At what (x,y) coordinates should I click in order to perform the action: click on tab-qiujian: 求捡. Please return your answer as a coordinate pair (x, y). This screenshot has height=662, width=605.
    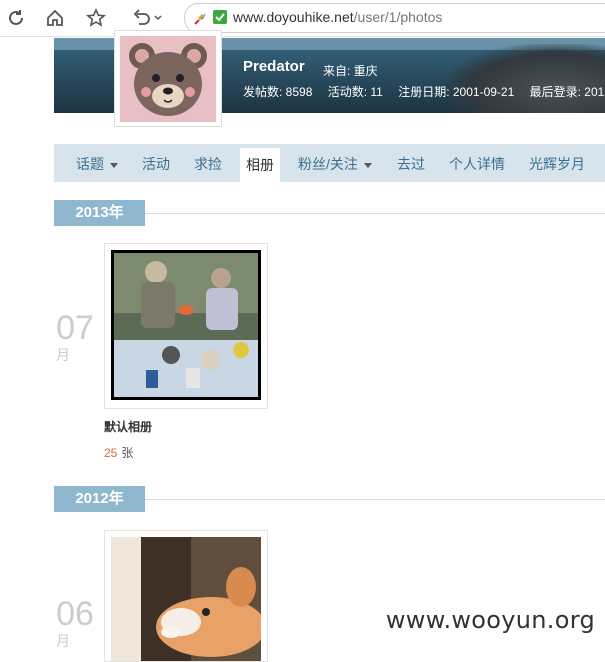
    Looking at the image, I should click on (208, 163).